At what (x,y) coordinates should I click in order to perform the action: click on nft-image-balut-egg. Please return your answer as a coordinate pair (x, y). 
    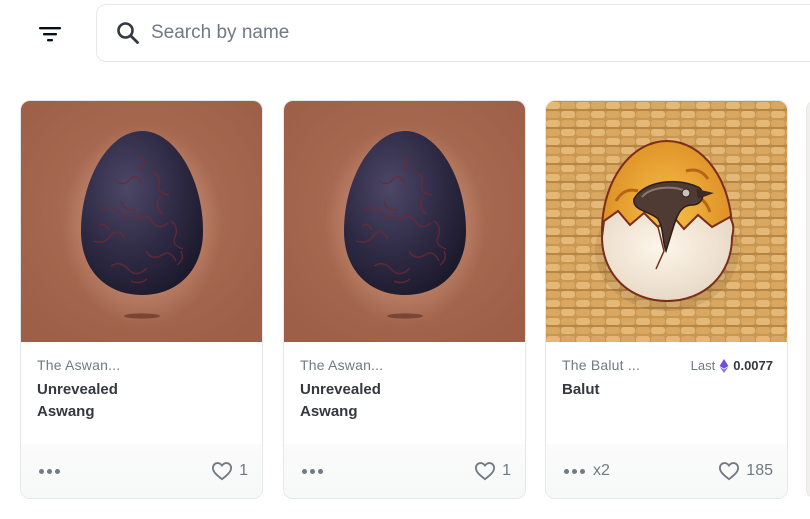
    Looking at the image, I should click on (666, 221).